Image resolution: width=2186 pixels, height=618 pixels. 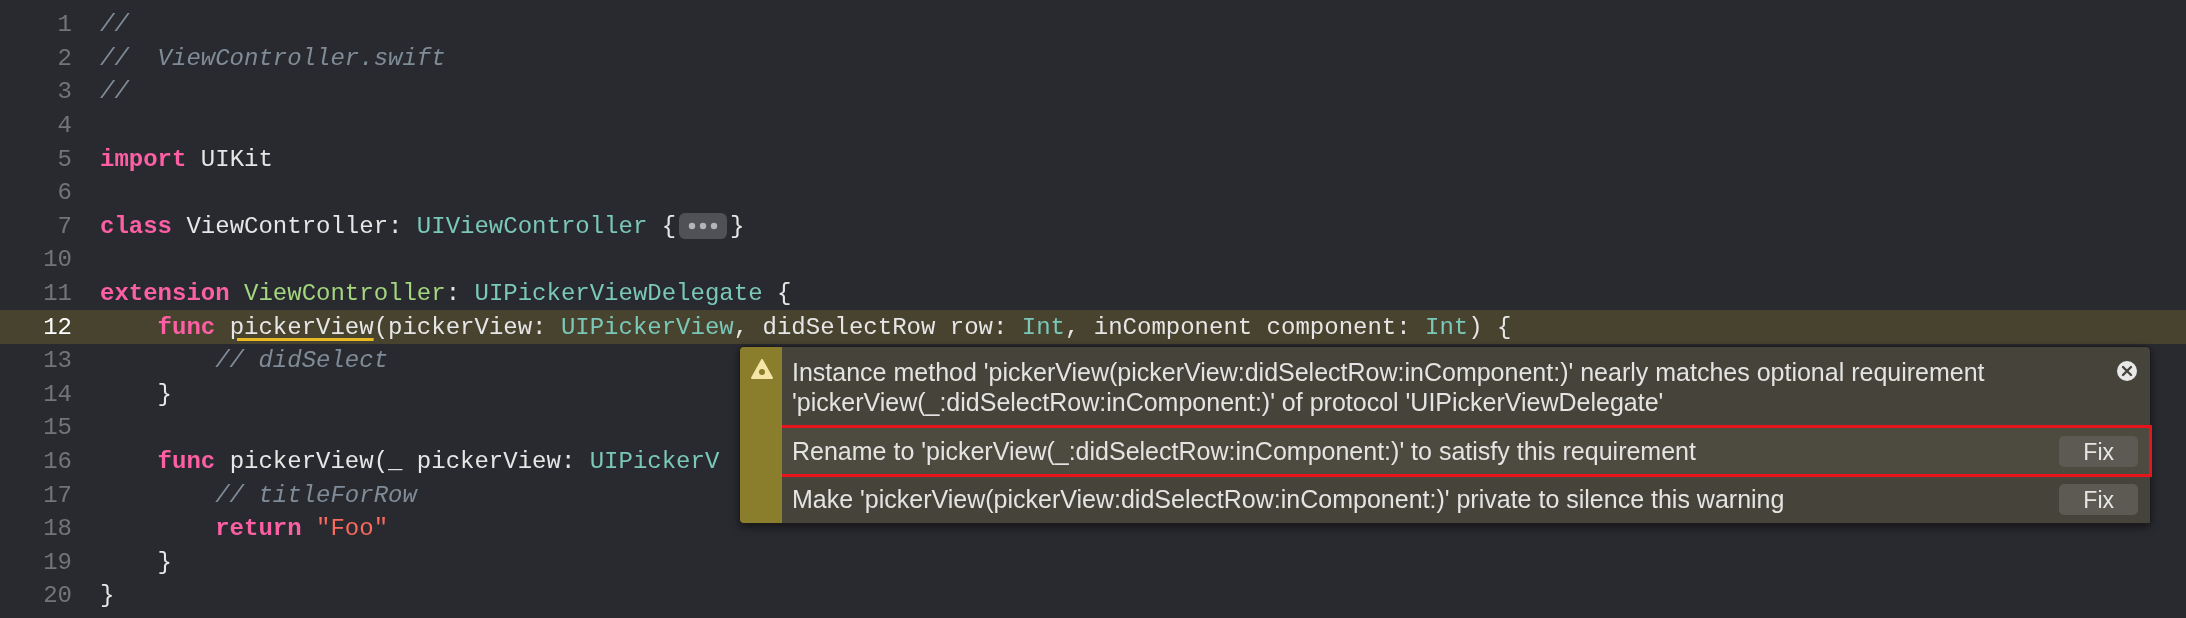 I want to click on line-number: 18, so click(x=57, y=529).